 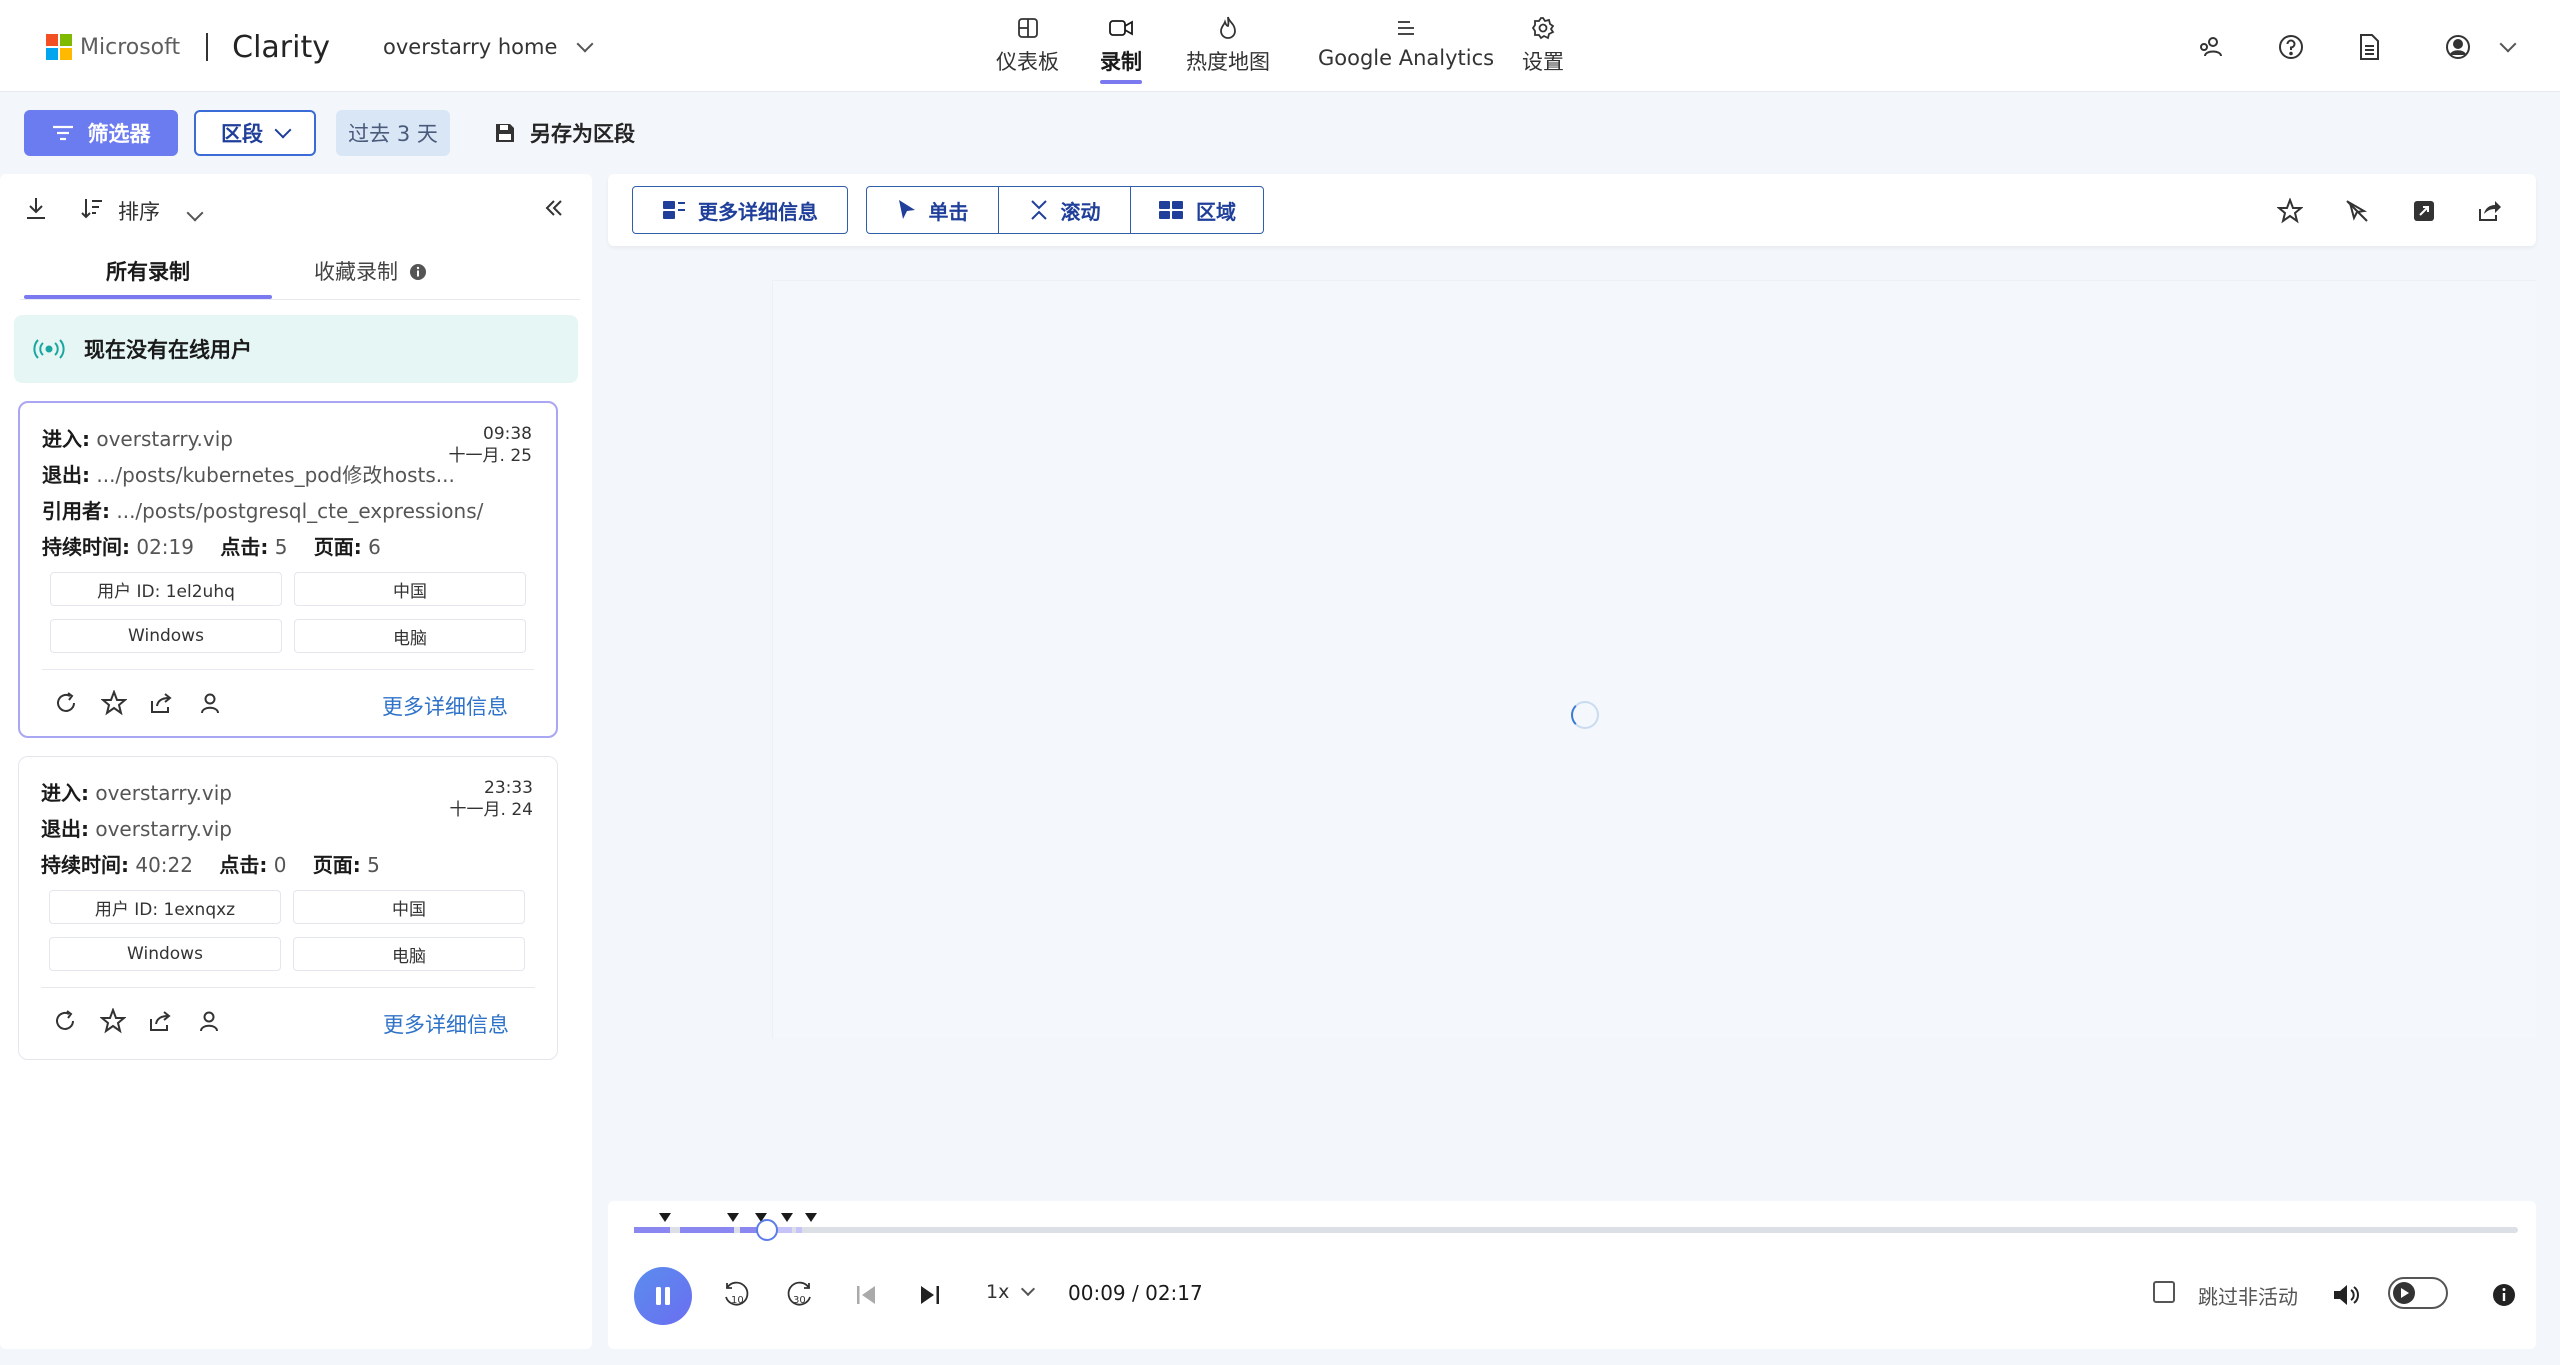 I want to click on nav-google-analytics: Google Analytics, so click(x=1406, y=42).